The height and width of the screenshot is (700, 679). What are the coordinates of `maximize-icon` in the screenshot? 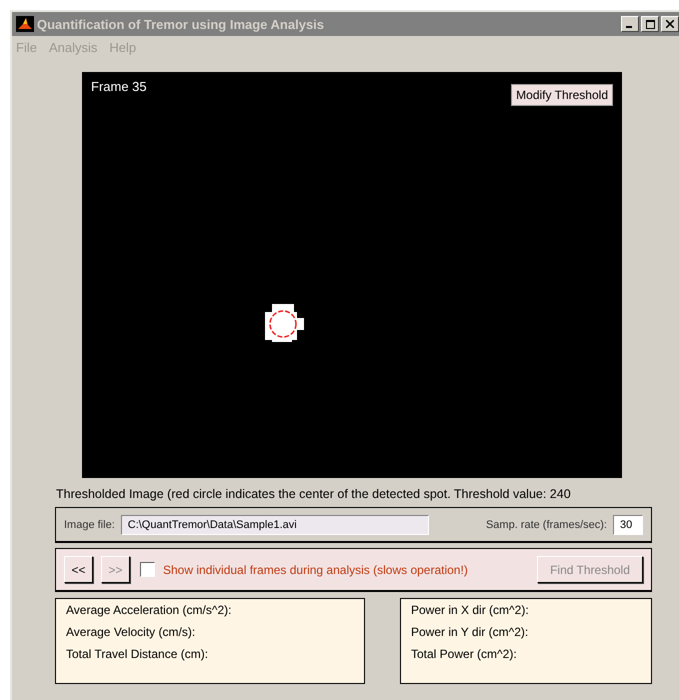 It's located at (650, 24).